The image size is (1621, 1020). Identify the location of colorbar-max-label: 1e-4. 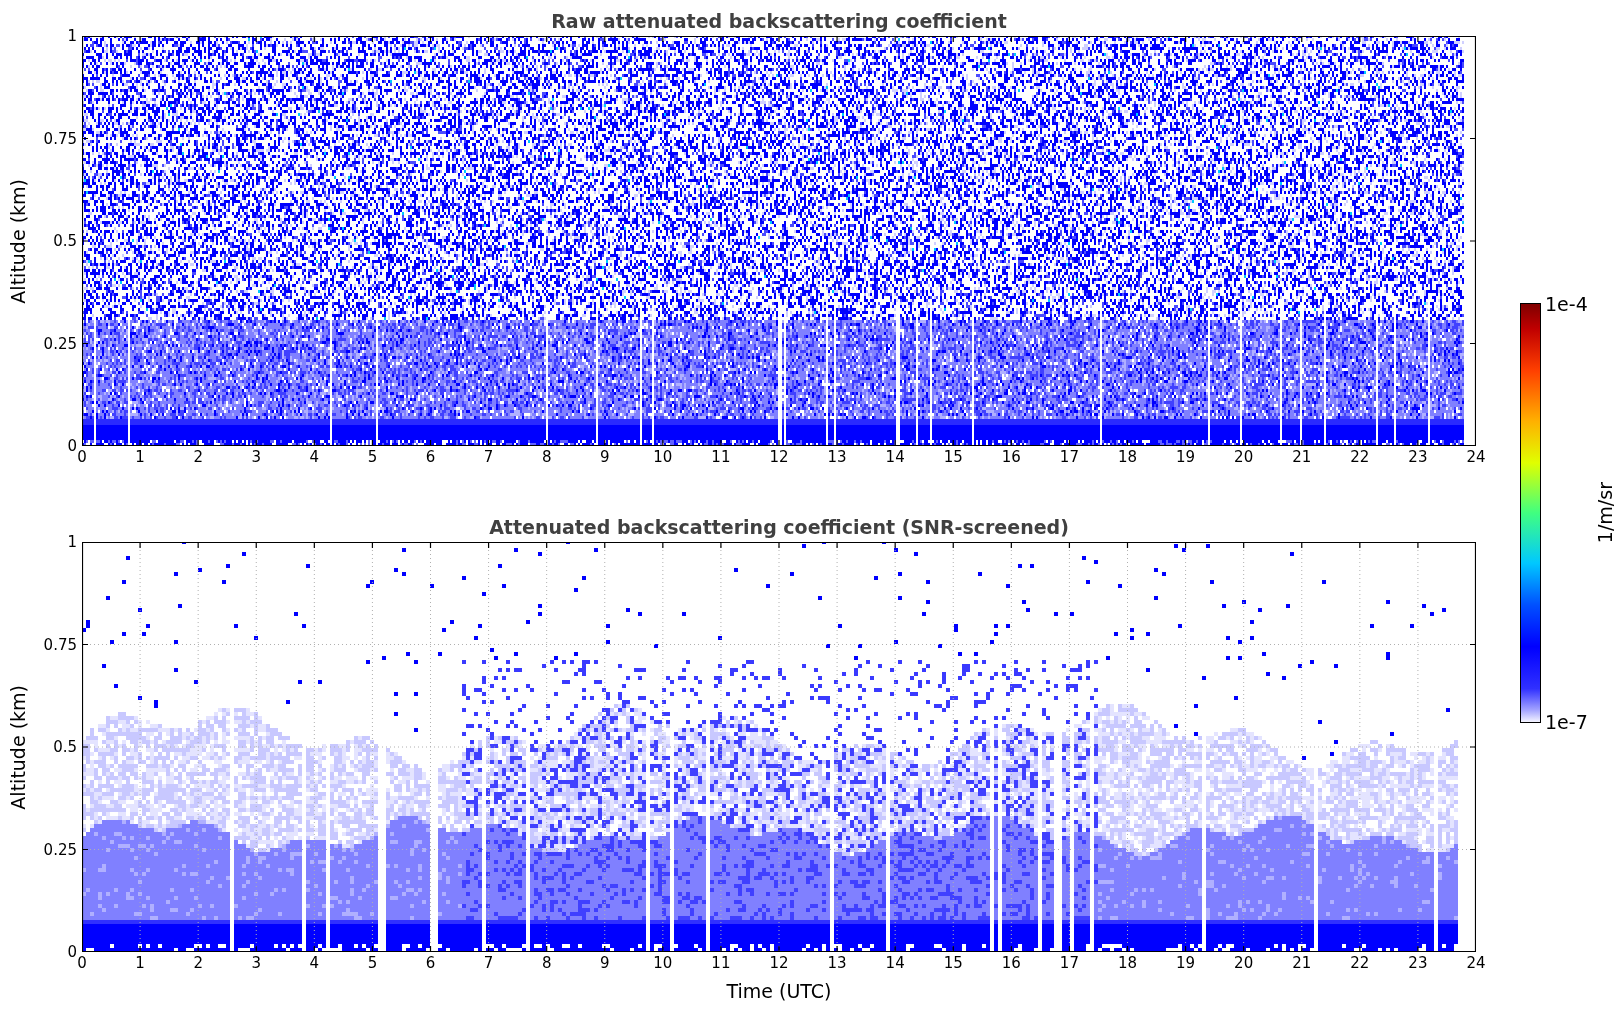
(1567, 304).